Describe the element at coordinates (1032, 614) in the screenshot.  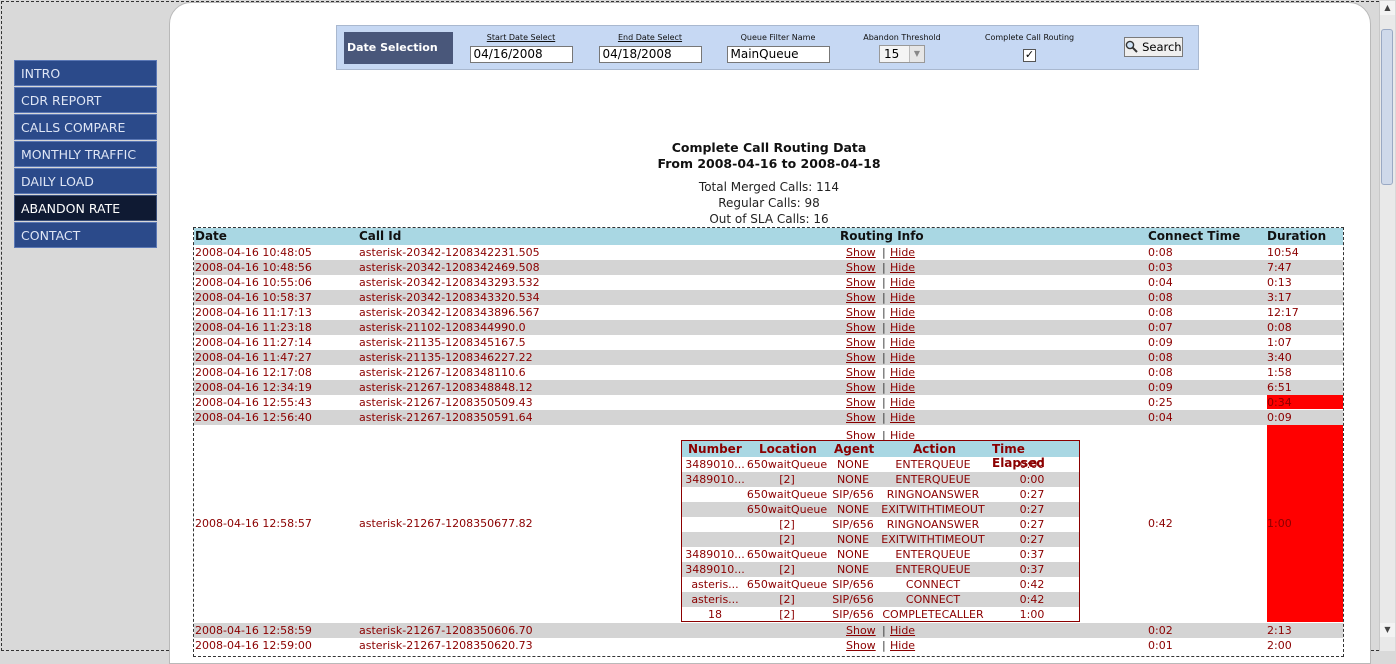
I see `routing-elapsed: 1:00` at that location.